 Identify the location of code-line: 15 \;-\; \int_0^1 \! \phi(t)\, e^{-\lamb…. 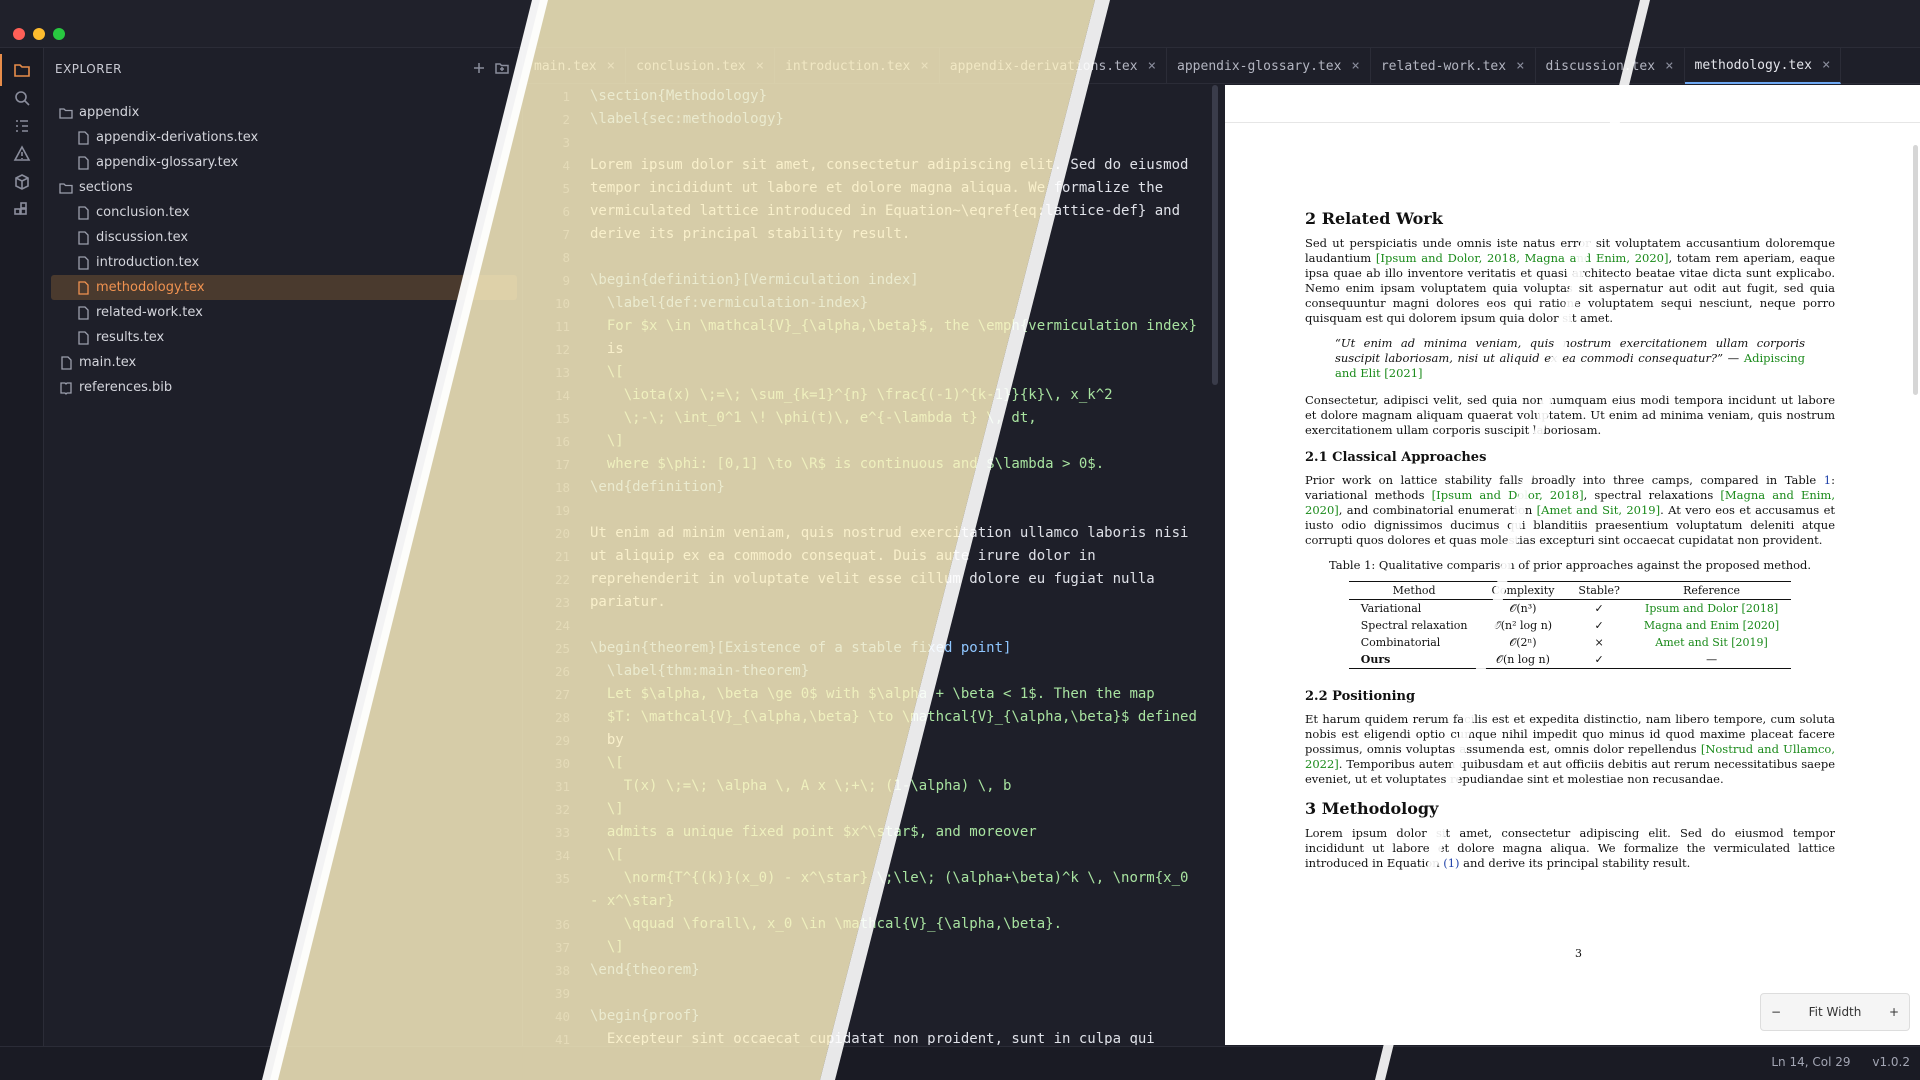
(874, 418).